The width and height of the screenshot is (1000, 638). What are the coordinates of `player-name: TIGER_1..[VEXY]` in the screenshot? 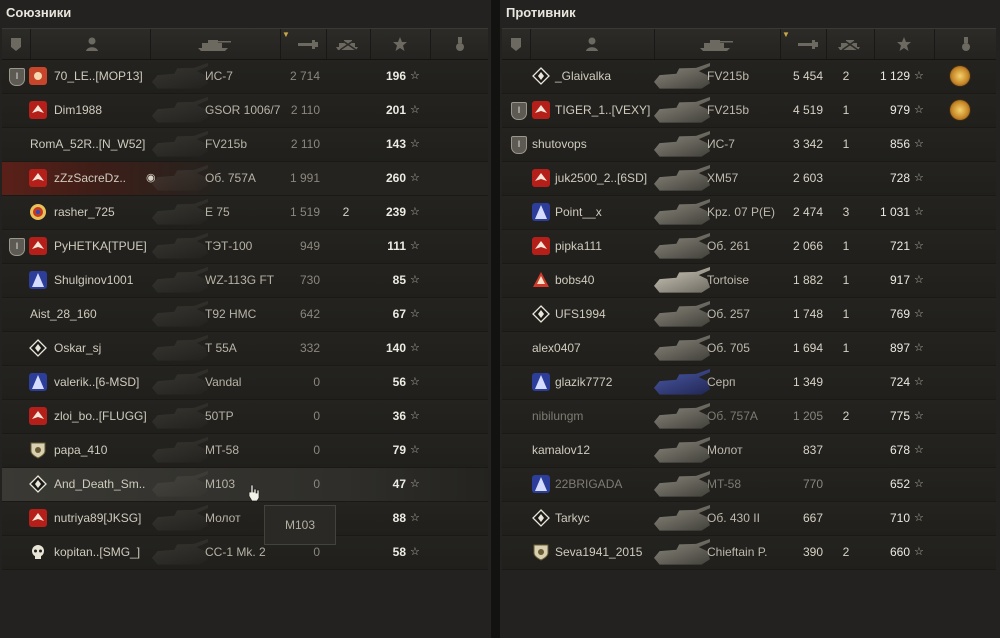 It's located at (602, 110).